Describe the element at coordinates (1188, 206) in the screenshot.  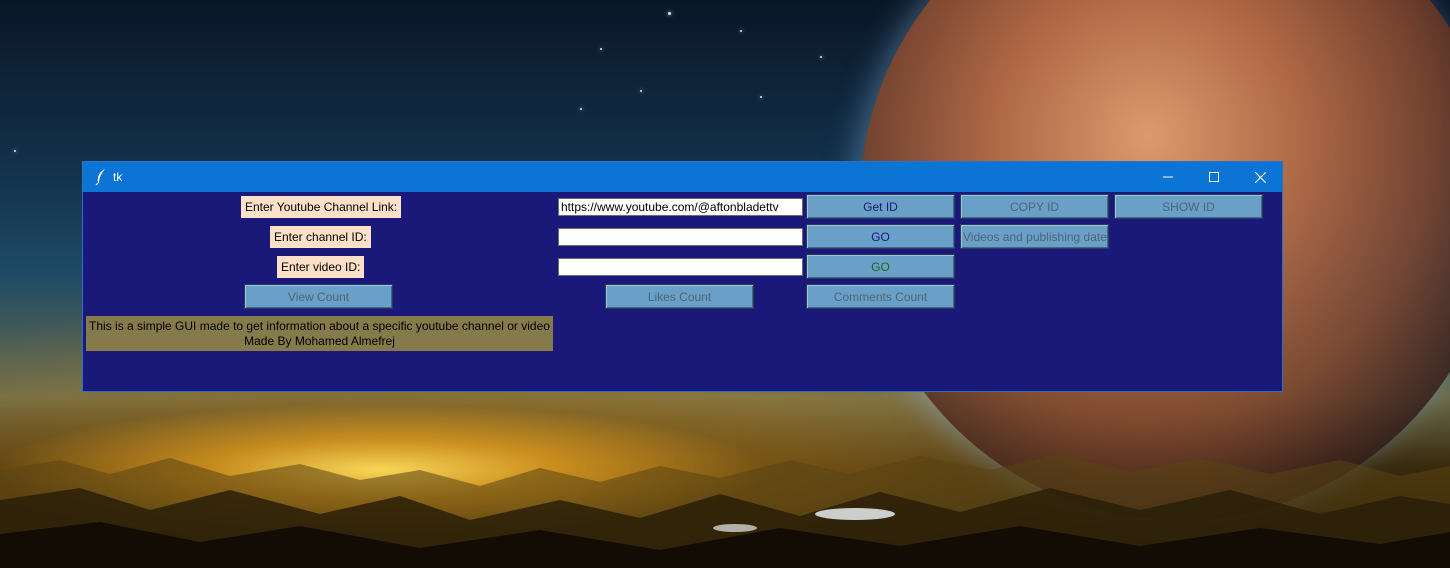
I see `show-id-button: SHOW ID` at that location.